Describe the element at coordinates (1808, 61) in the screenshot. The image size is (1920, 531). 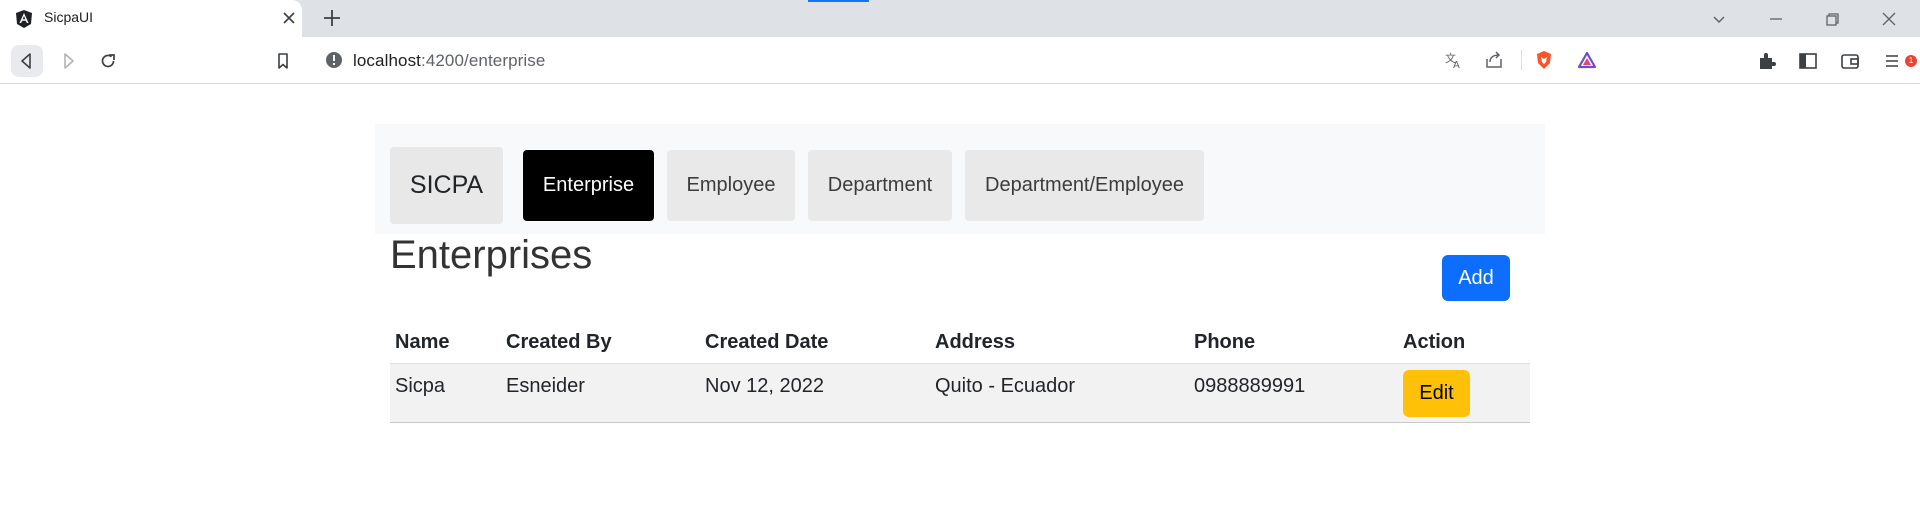
I see `sidebar-icon` at that location.